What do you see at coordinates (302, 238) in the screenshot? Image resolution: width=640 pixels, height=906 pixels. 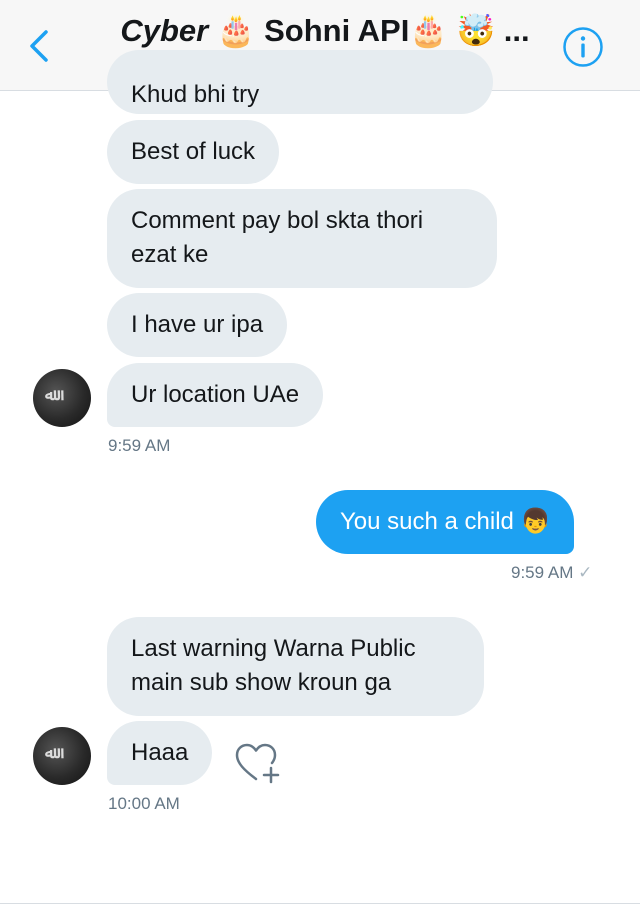 I see `message-bubble: Comment pay bol skta thori ezat ke` at bounding box center [302, 238].